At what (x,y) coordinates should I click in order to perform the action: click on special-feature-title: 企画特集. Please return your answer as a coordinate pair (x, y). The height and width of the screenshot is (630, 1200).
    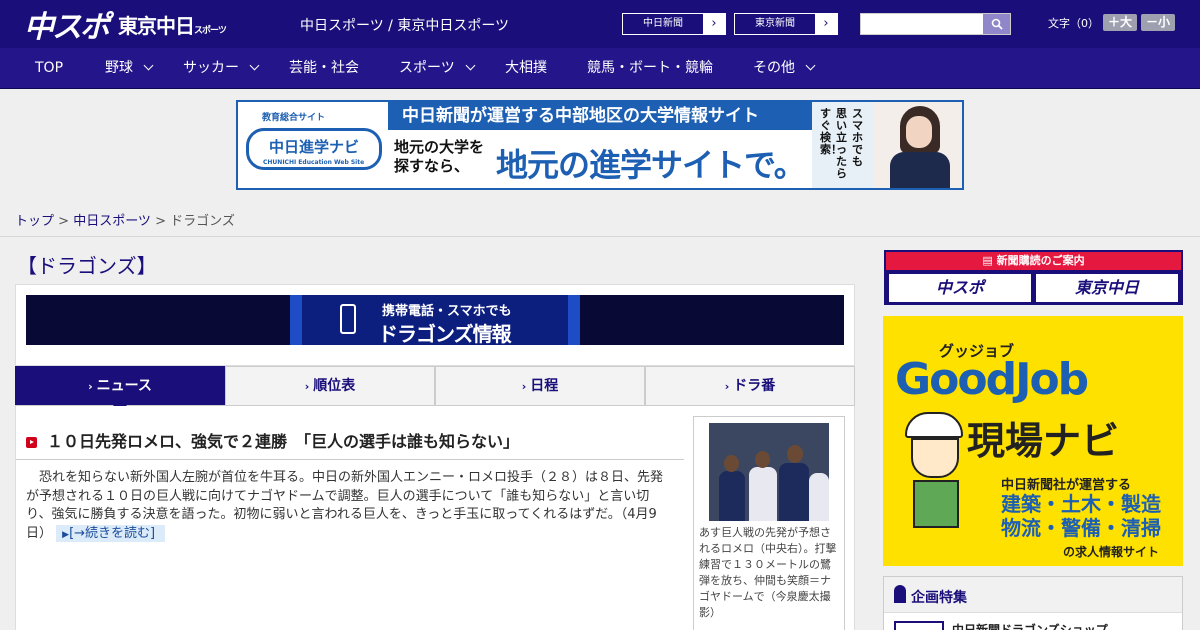
    Looking at the image, I should click on (939, 598).